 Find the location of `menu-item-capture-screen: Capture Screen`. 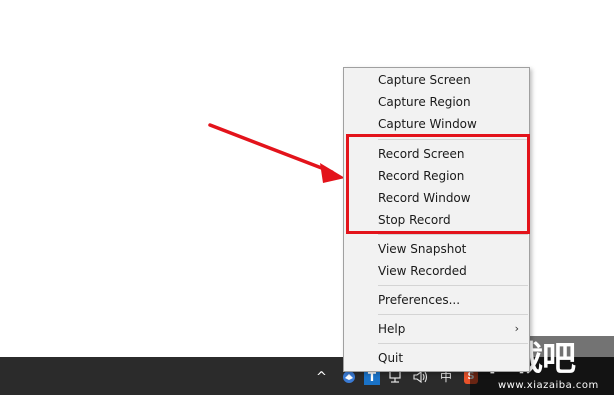

menu-item-capture-screen: Capture Screen is located at coordinates (436, 80).